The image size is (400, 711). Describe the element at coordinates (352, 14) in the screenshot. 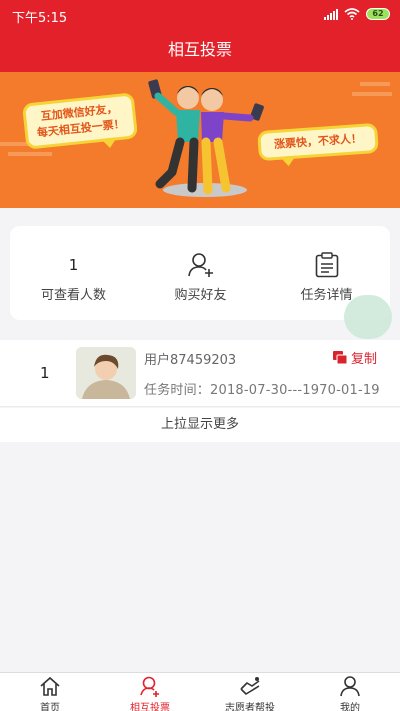

I see `wifi-icon` at that location.